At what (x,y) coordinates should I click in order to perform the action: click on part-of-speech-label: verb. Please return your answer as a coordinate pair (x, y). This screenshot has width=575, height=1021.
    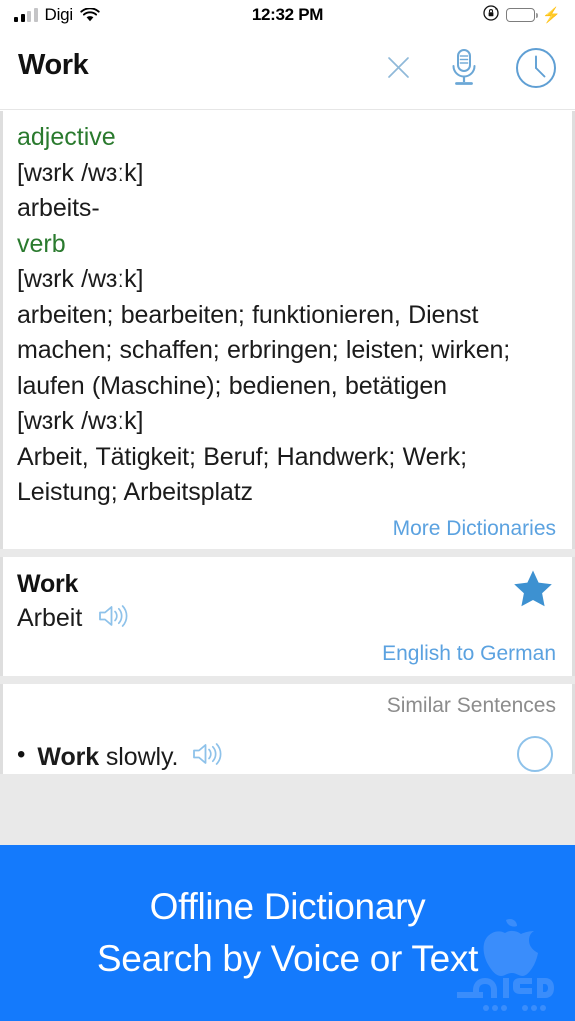
    Looking at the image, I should click on (41, 243).